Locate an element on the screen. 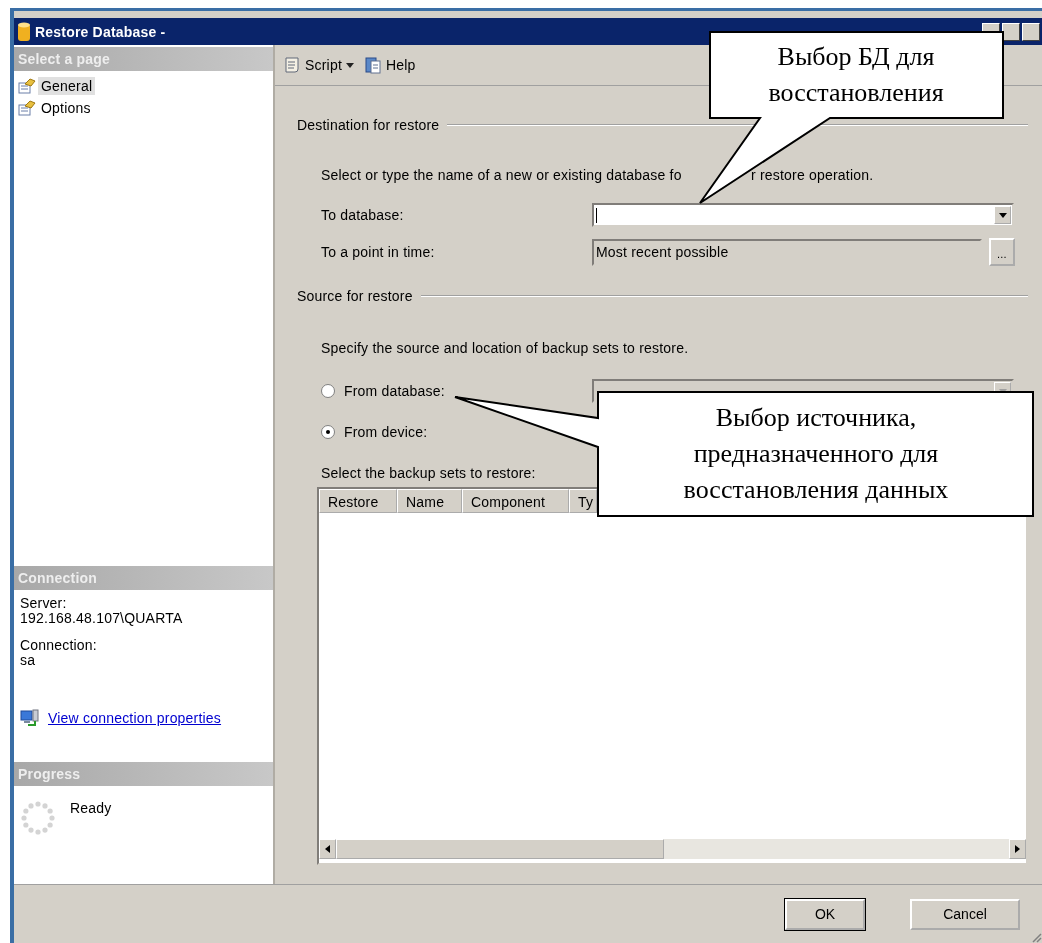 Image resolution: width=1042 pixels, height=943 pixels. sidebar-item: Options is located at coordinates (66, 108).